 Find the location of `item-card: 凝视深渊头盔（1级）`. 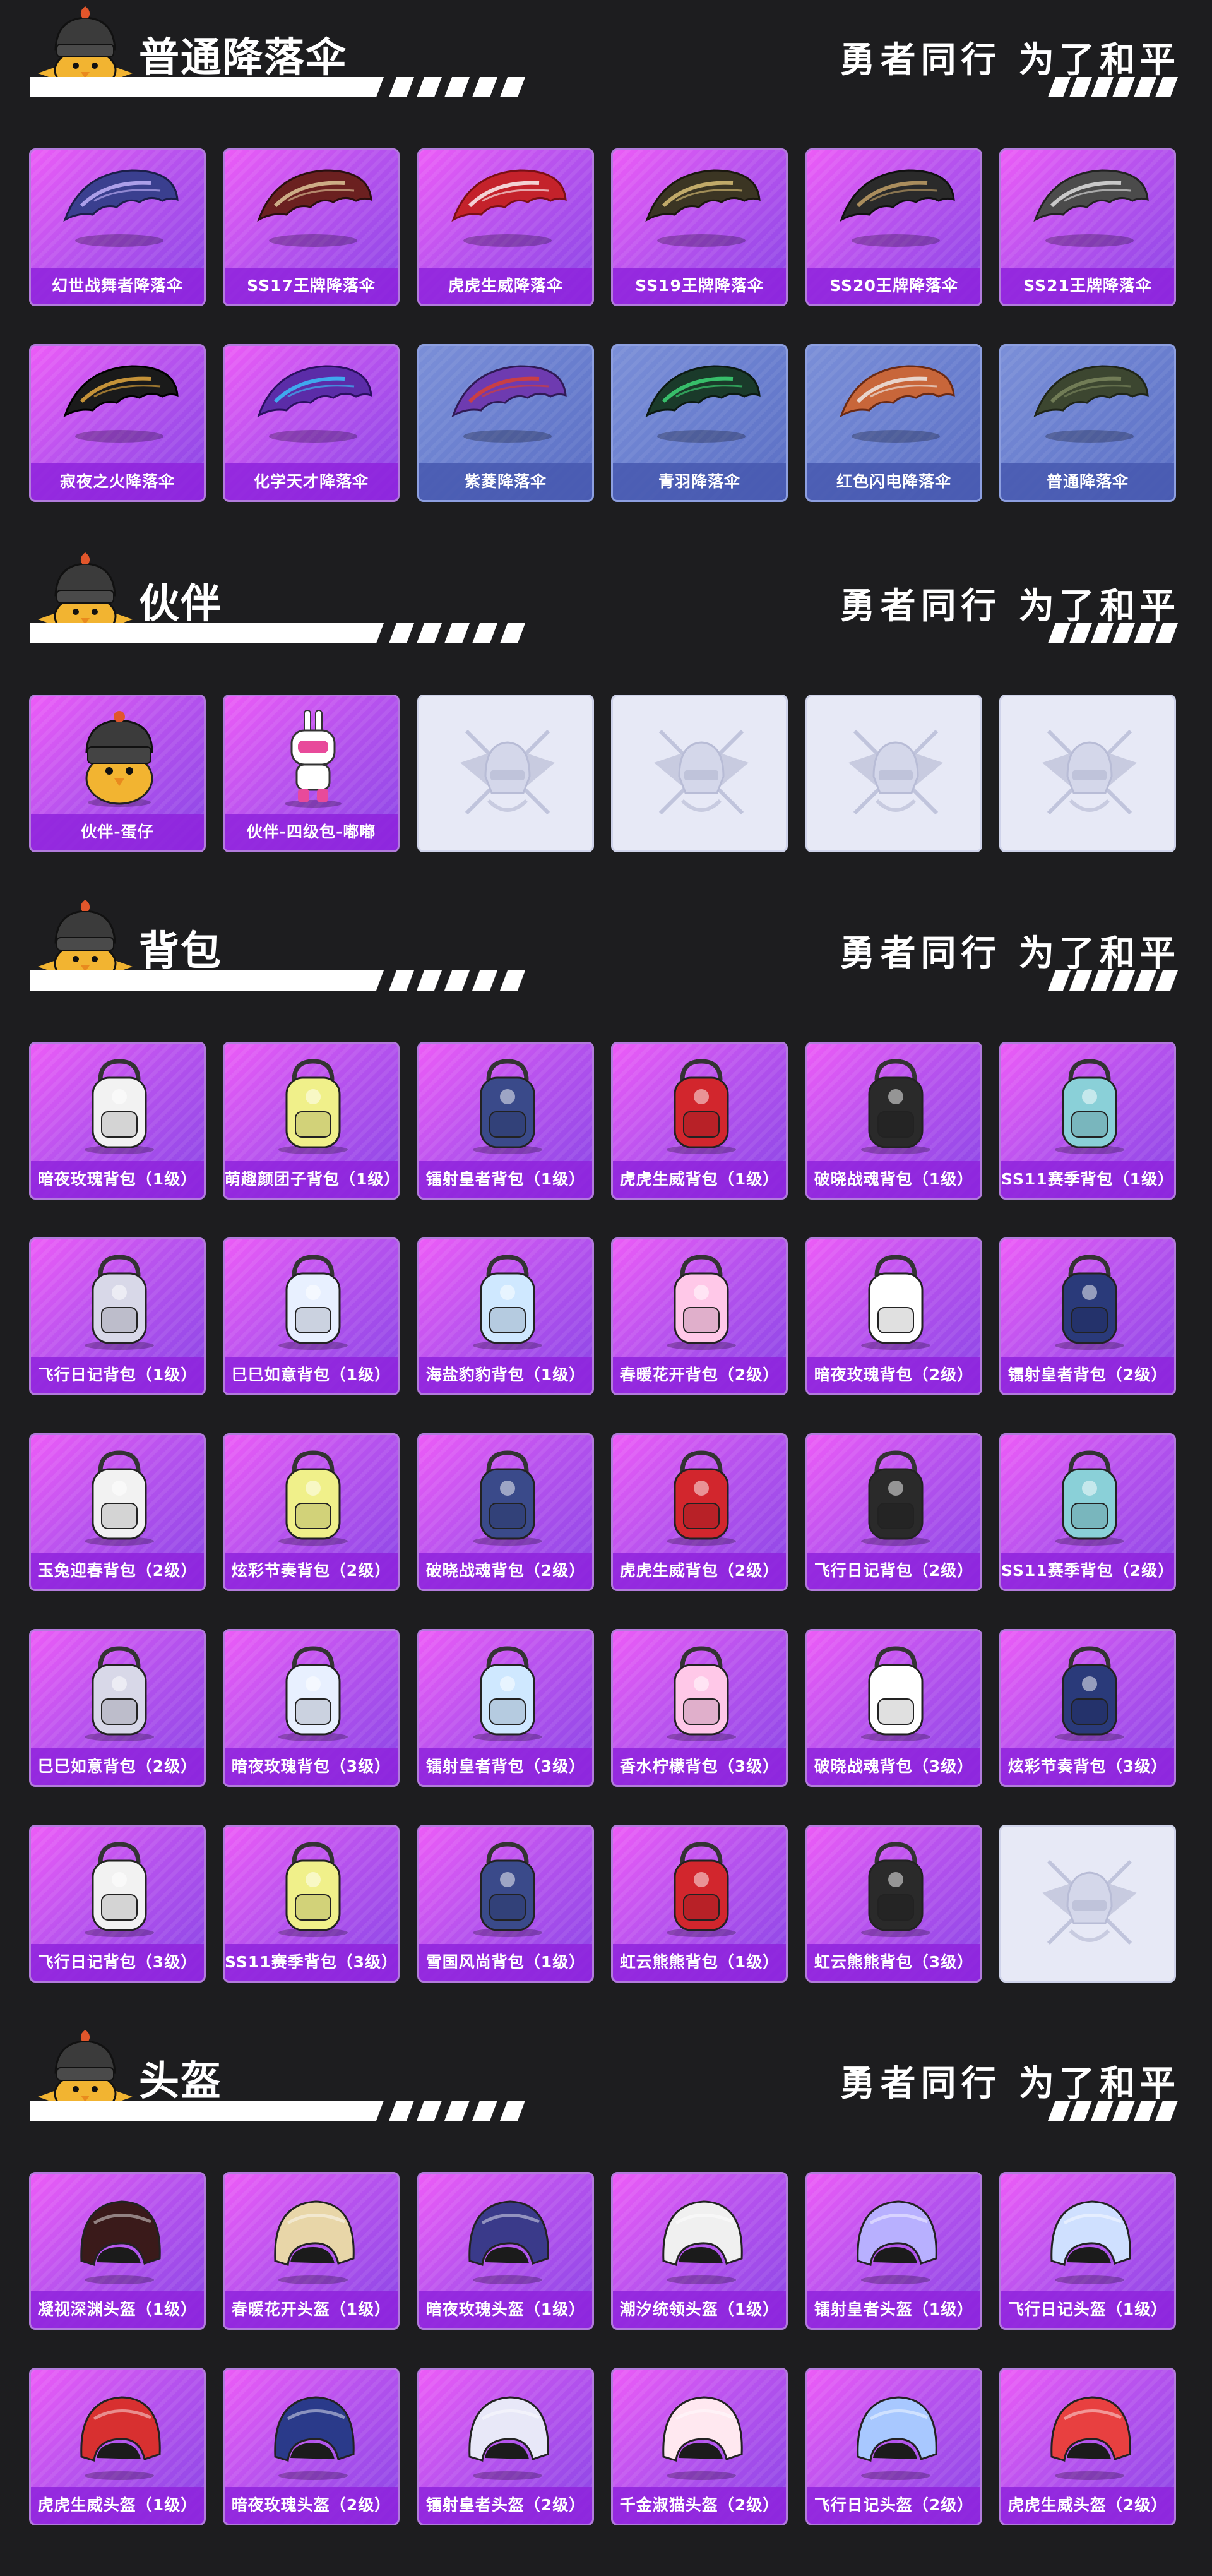

item-card: 凝视深渊头盔（1级） is located at coordinates (117, 2251).